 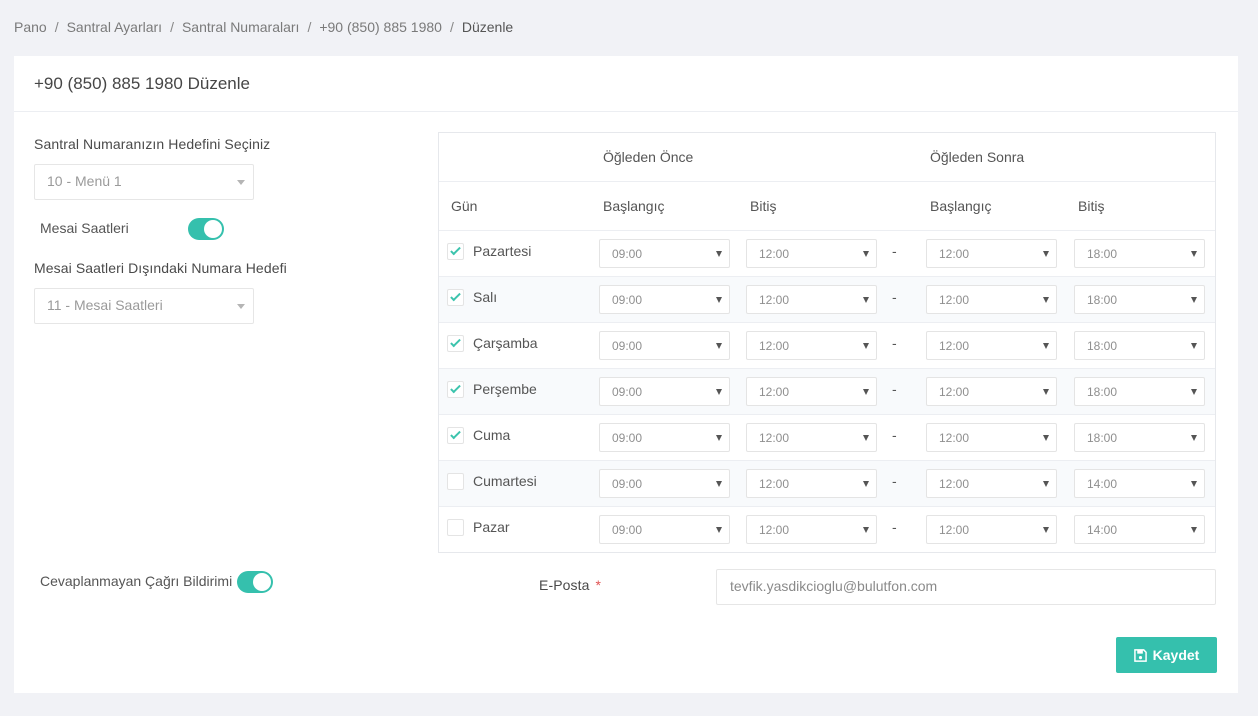 I want to click on breadcrumb-item-pano: Pano, so click(x=30, y=27).